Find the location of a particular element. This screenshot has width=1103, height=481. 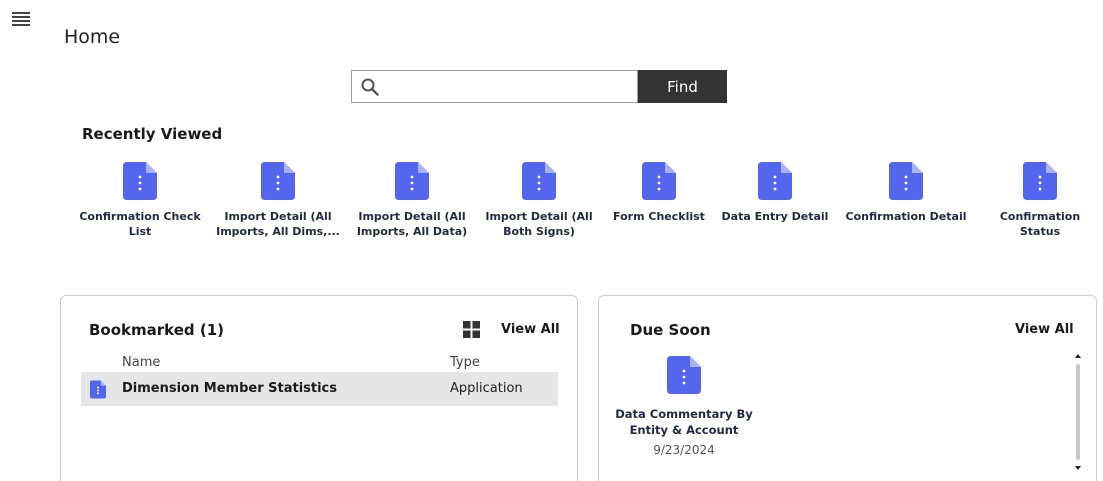

column-header-name: Name is located at coordinates (141, 362).